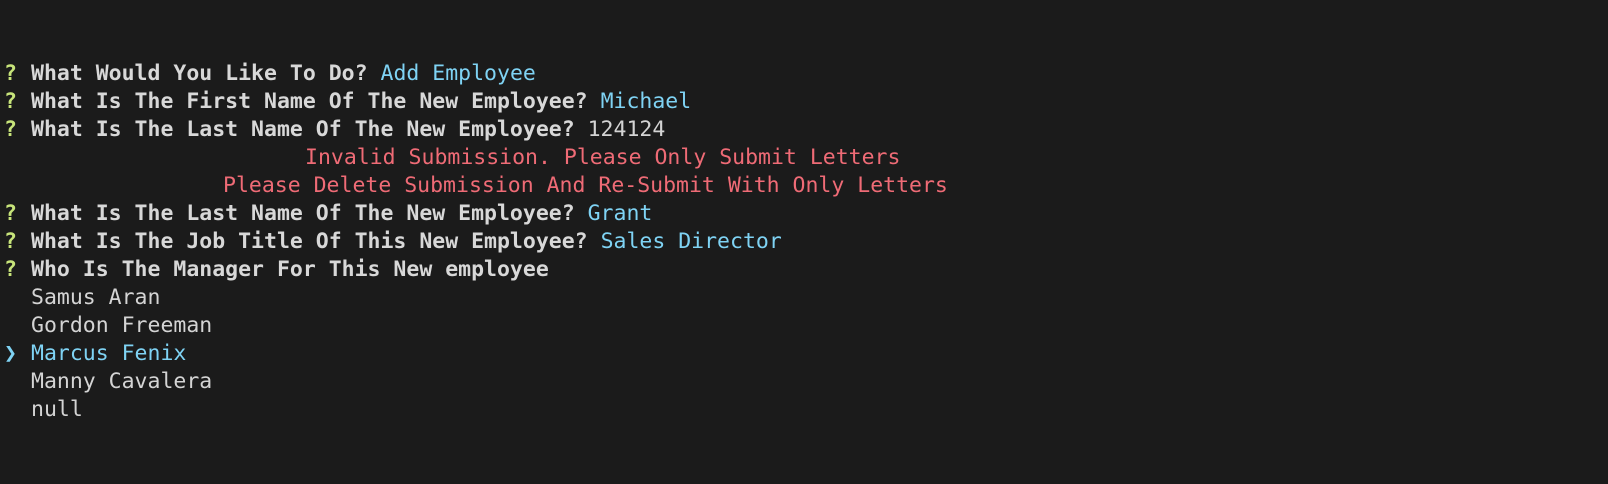 The height and width of the screenshot is (484, 1608). Describe the element at coordinates (10, 353) in the screenshot. I see `pointer-icon: ❯` at that location.